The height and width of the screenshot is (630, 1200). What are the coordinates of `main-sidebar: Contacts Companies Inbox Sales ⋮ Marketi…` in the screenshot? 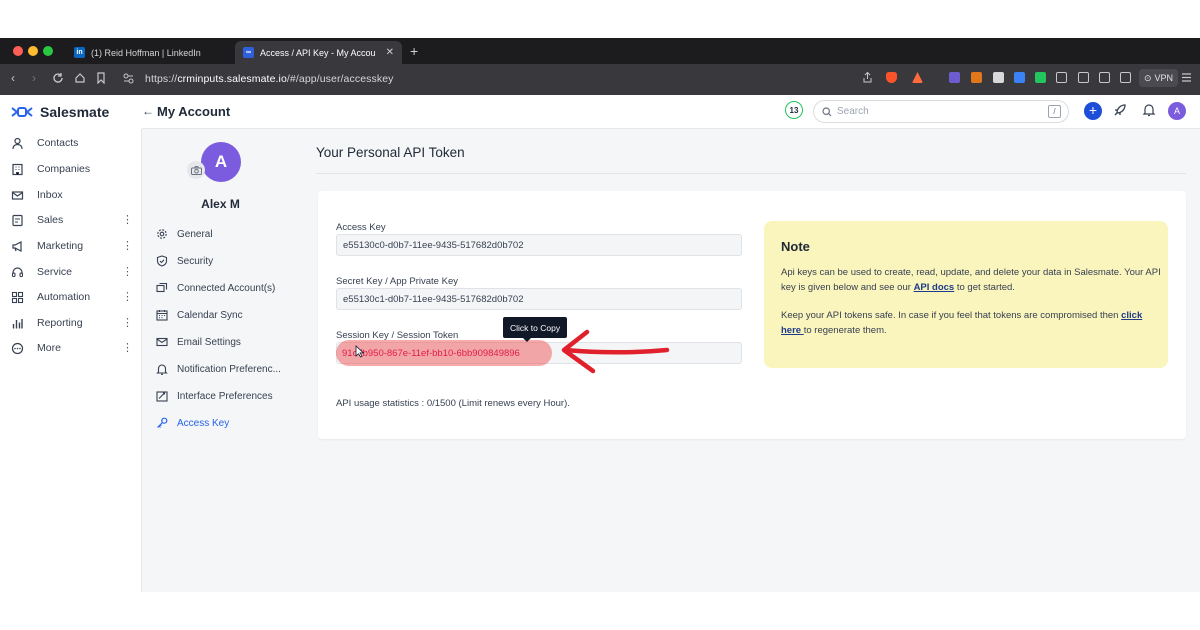 It's located at (71, 360).